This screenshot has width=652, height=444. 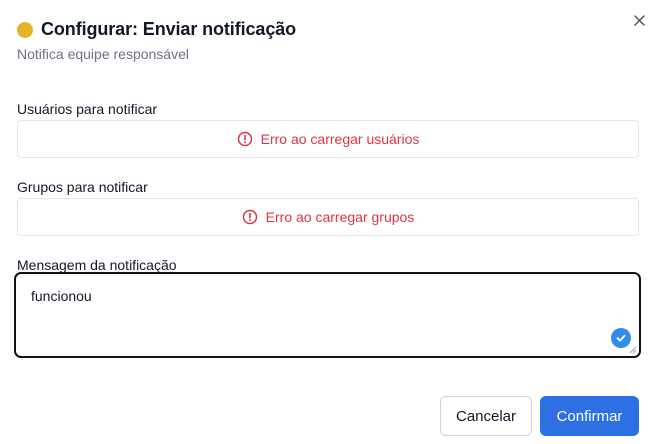 I want to click on dialog-header: Configurar: Enviar notificação, so click(x=156, y=29).